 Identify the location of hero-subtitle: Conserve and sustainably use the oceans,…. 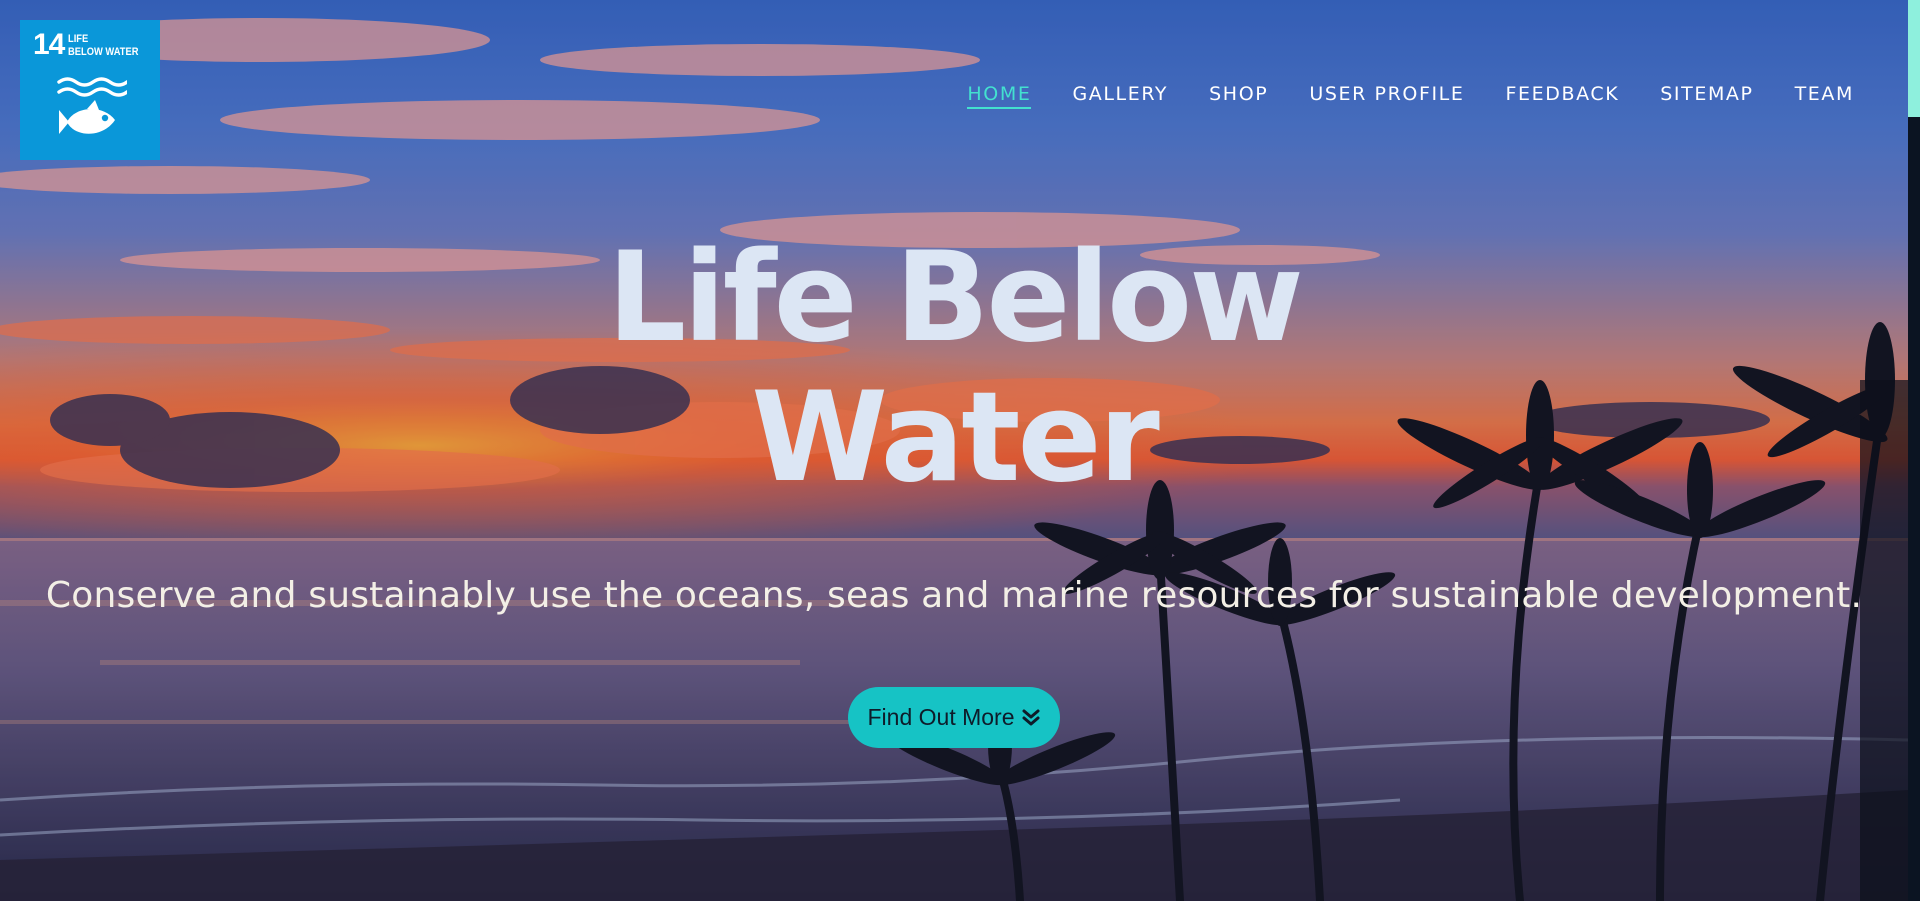
(954, 595).